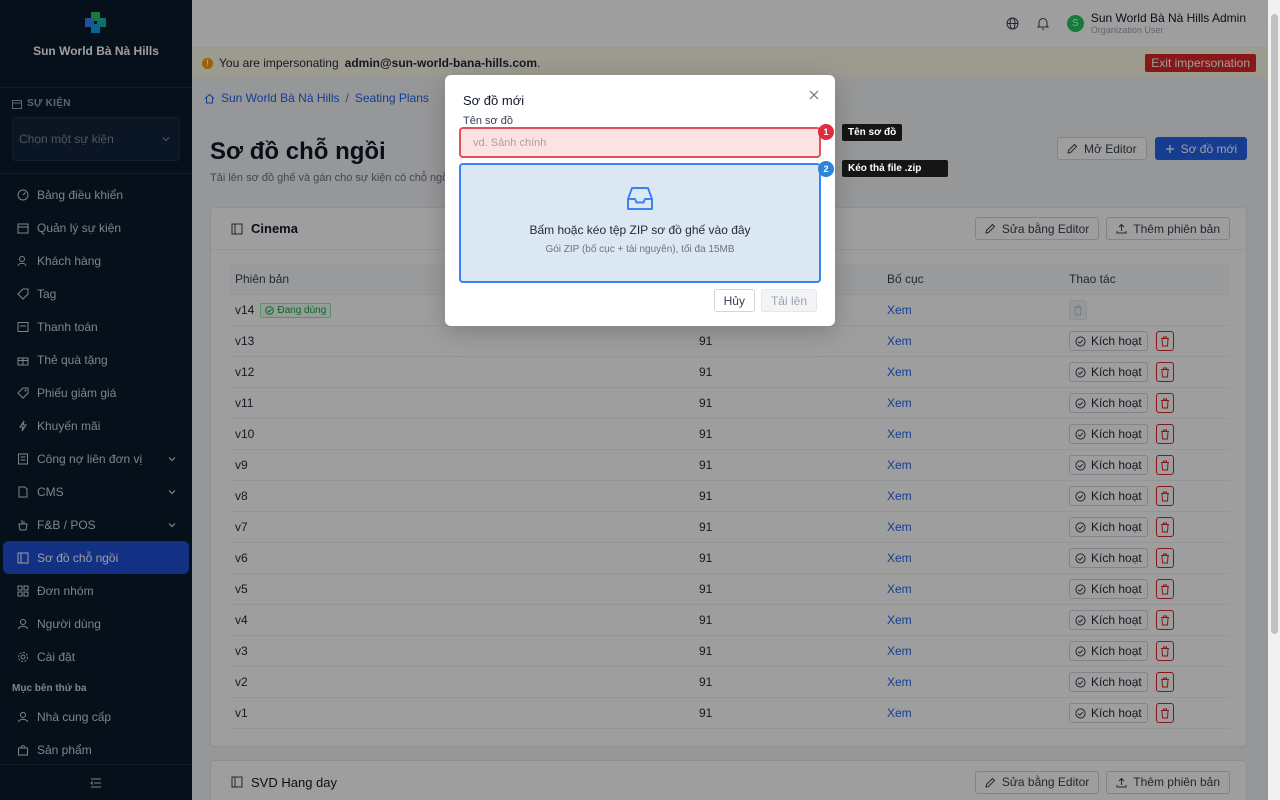  I want to click on plan-name-label: Tên sơ đồ, so click(488, 121).